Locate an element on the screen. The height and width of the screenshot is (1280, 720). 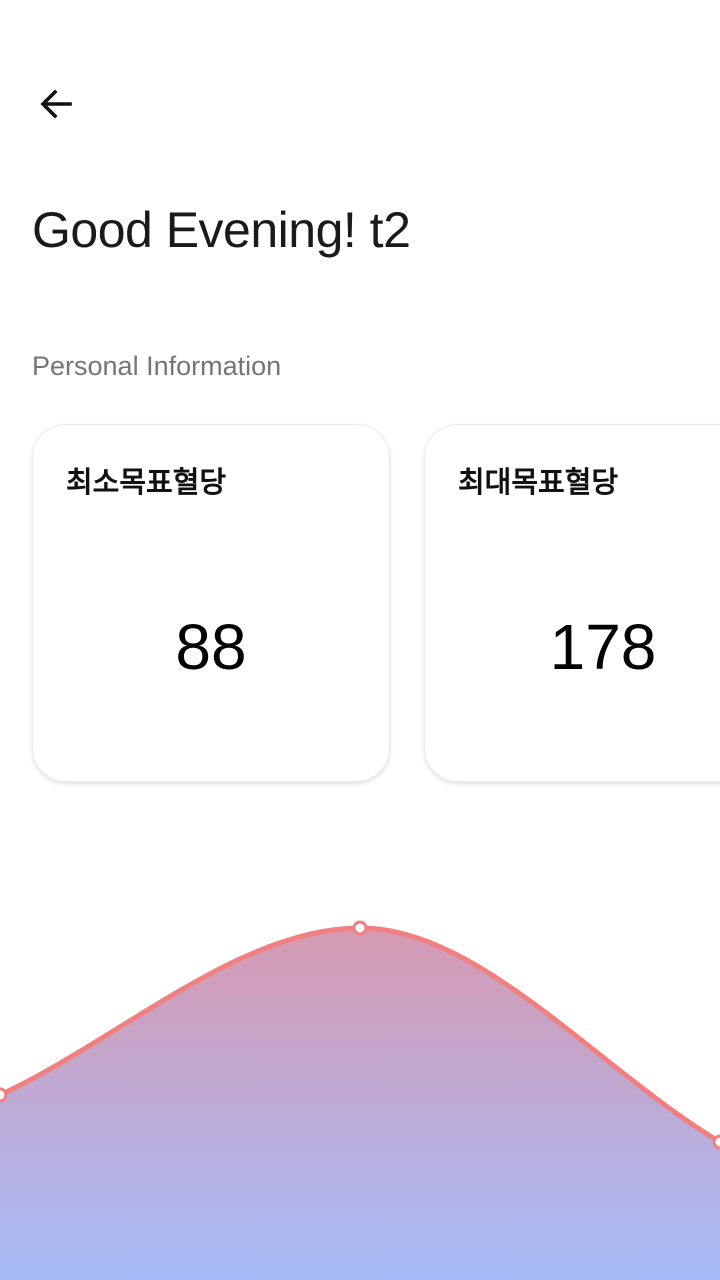
arrow-left-icon is located at coordinates (56, 104).